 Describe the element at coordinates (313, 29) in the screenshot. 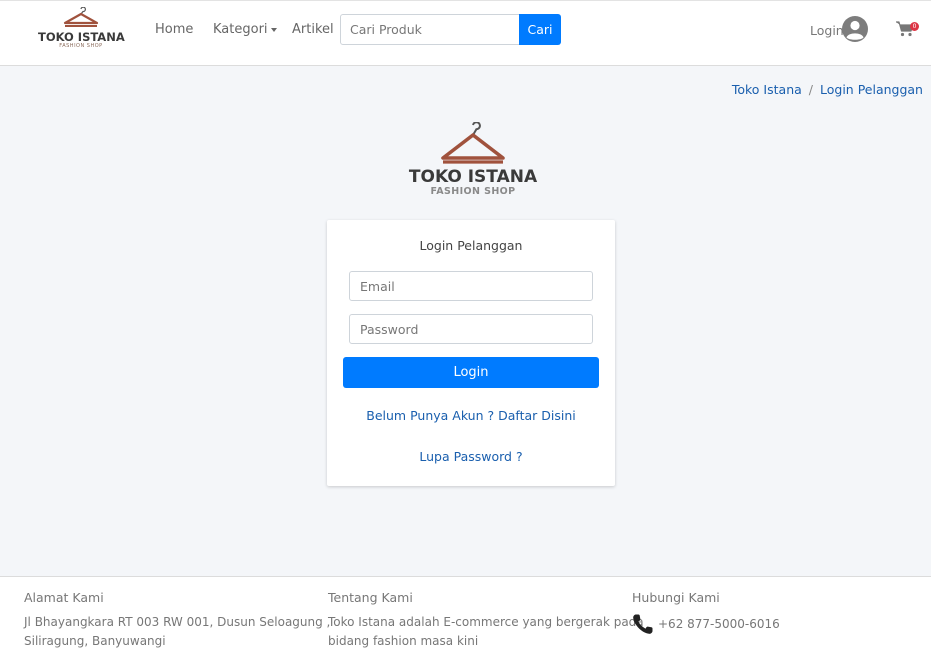

I see `nav-artikel: Artikel` at that location.